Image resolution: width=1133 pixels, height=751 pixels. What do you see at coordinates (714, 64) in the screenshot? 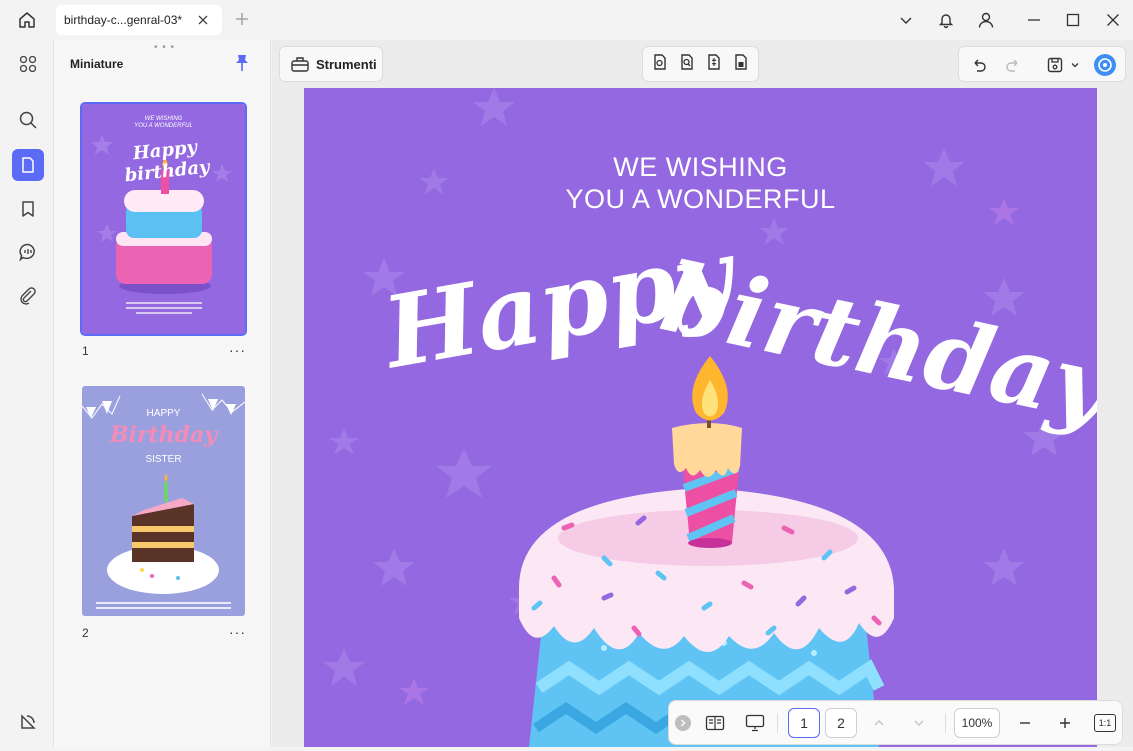
I see `compress-page-icon` at bounding box center [714, 64].